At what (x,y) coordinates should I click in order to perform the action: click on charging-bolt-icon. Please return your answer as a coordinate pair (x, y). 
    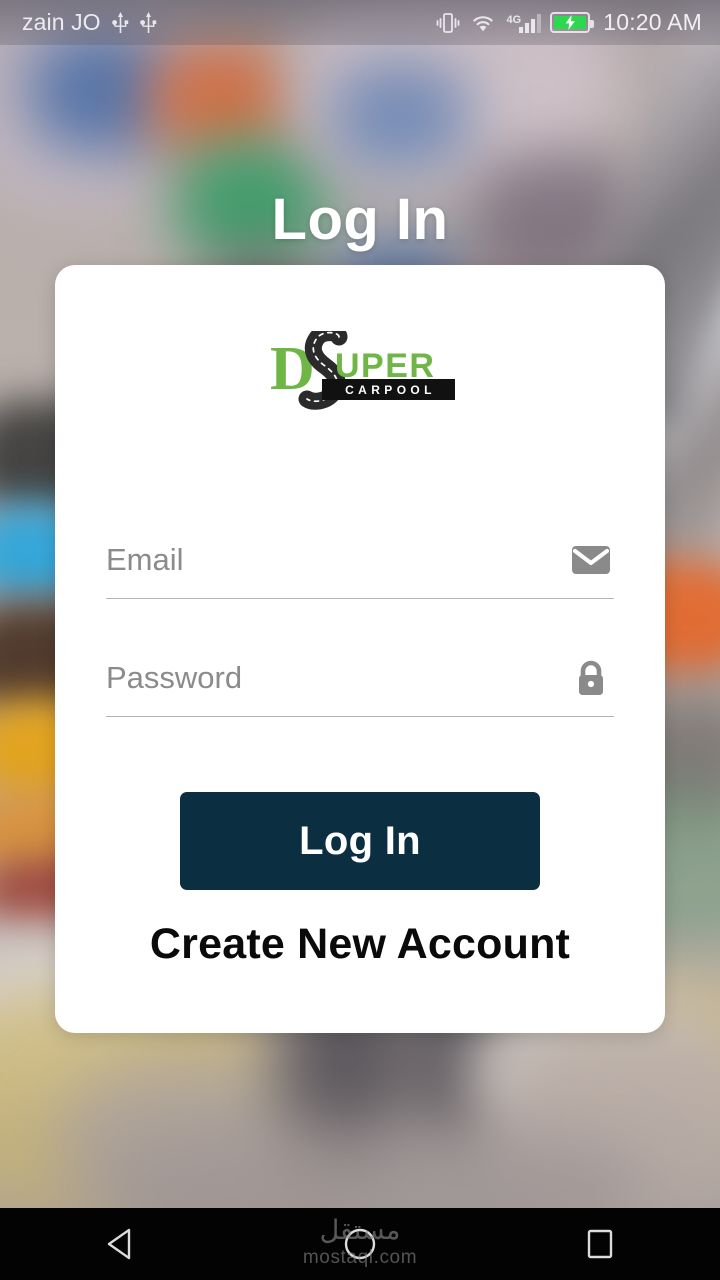
    Looking at the image, I should click on (570, 22).